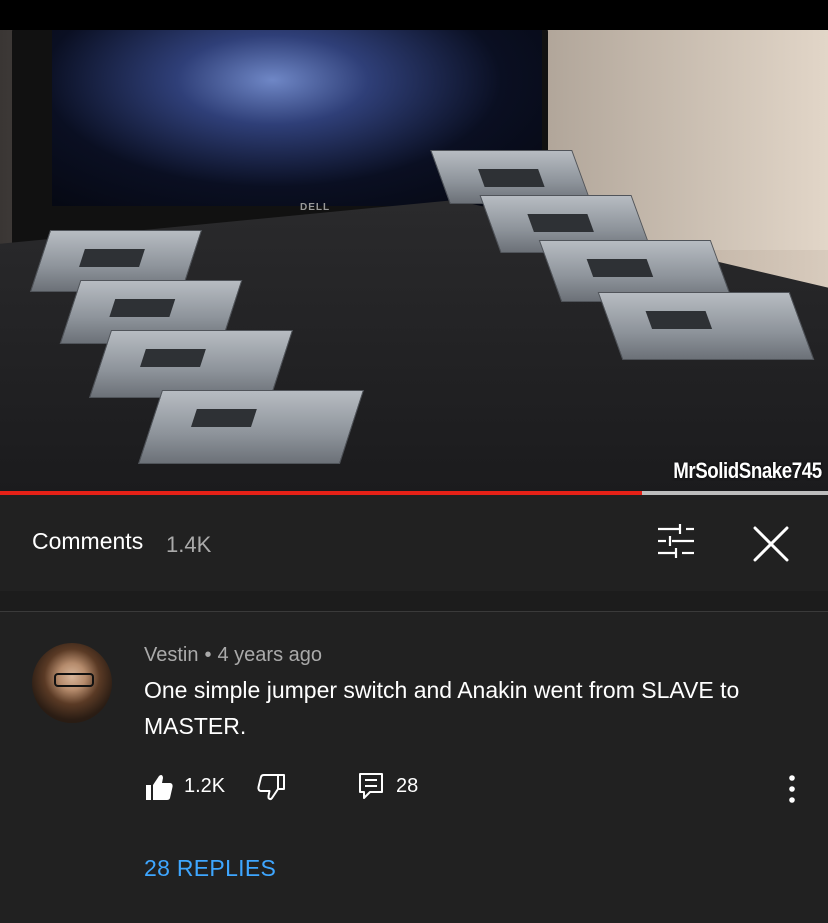 This screenshot has width=828, height=923. Describe the element at coordinates (270, 655) in the screenshot. I see `comment-timestamp: 4 years ago` at that location.